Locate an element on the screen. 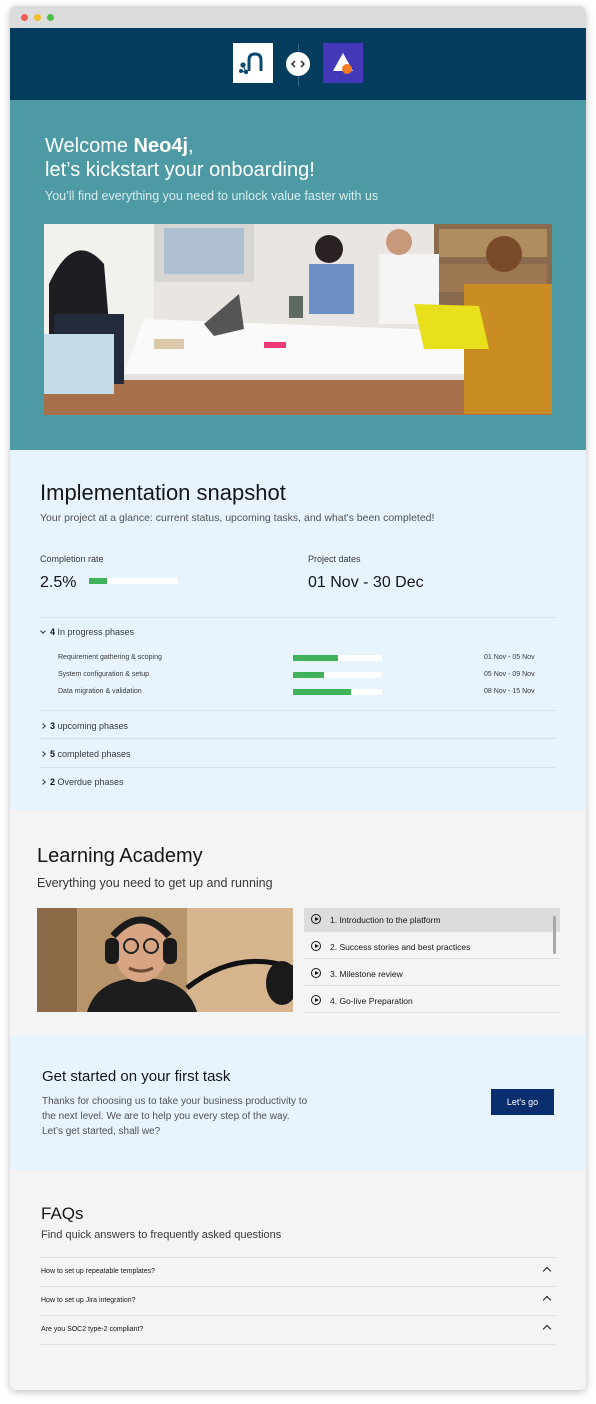 The height and width of the screenshot is (1404, 596). faq-item: How to set up Jira integration? is located at coordinates (298, 1300).